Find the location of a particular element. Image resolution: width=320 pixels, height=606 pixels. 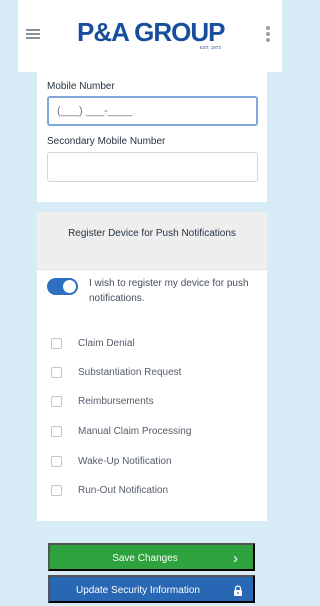

save-changes-label: Save Changes is located at coordinates (145, 558).